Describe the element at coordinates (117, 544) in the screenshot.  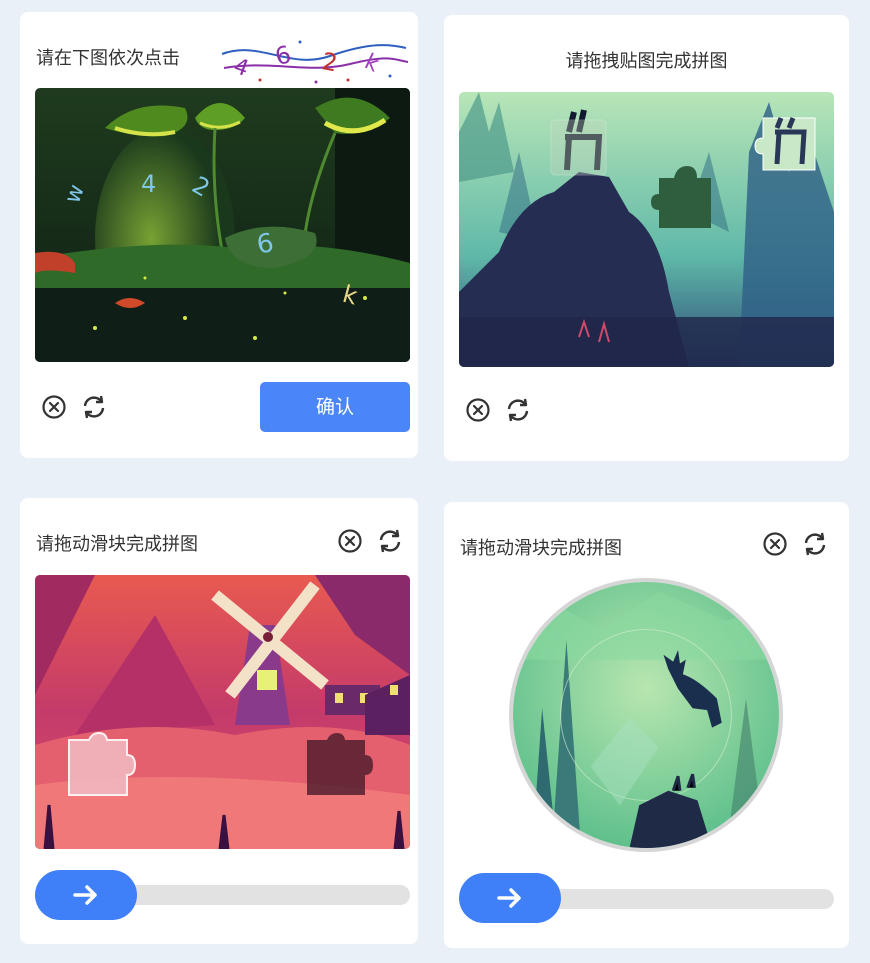
I see `slider-captcha-instruction: 请拖动滑块完成拼图` at that location.